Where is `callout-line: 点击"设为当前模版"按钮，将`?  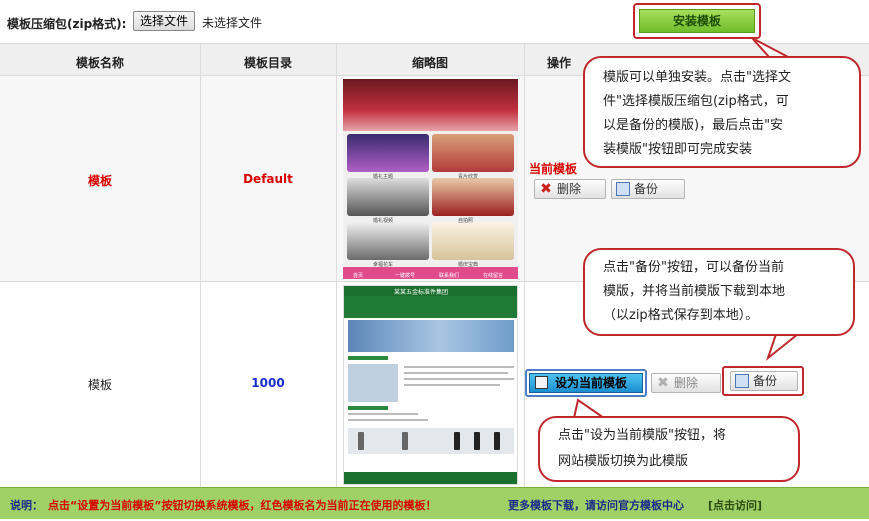
callout-line: 点击"设为当前模版"按钮，将 is located at coordinates (642, 435).